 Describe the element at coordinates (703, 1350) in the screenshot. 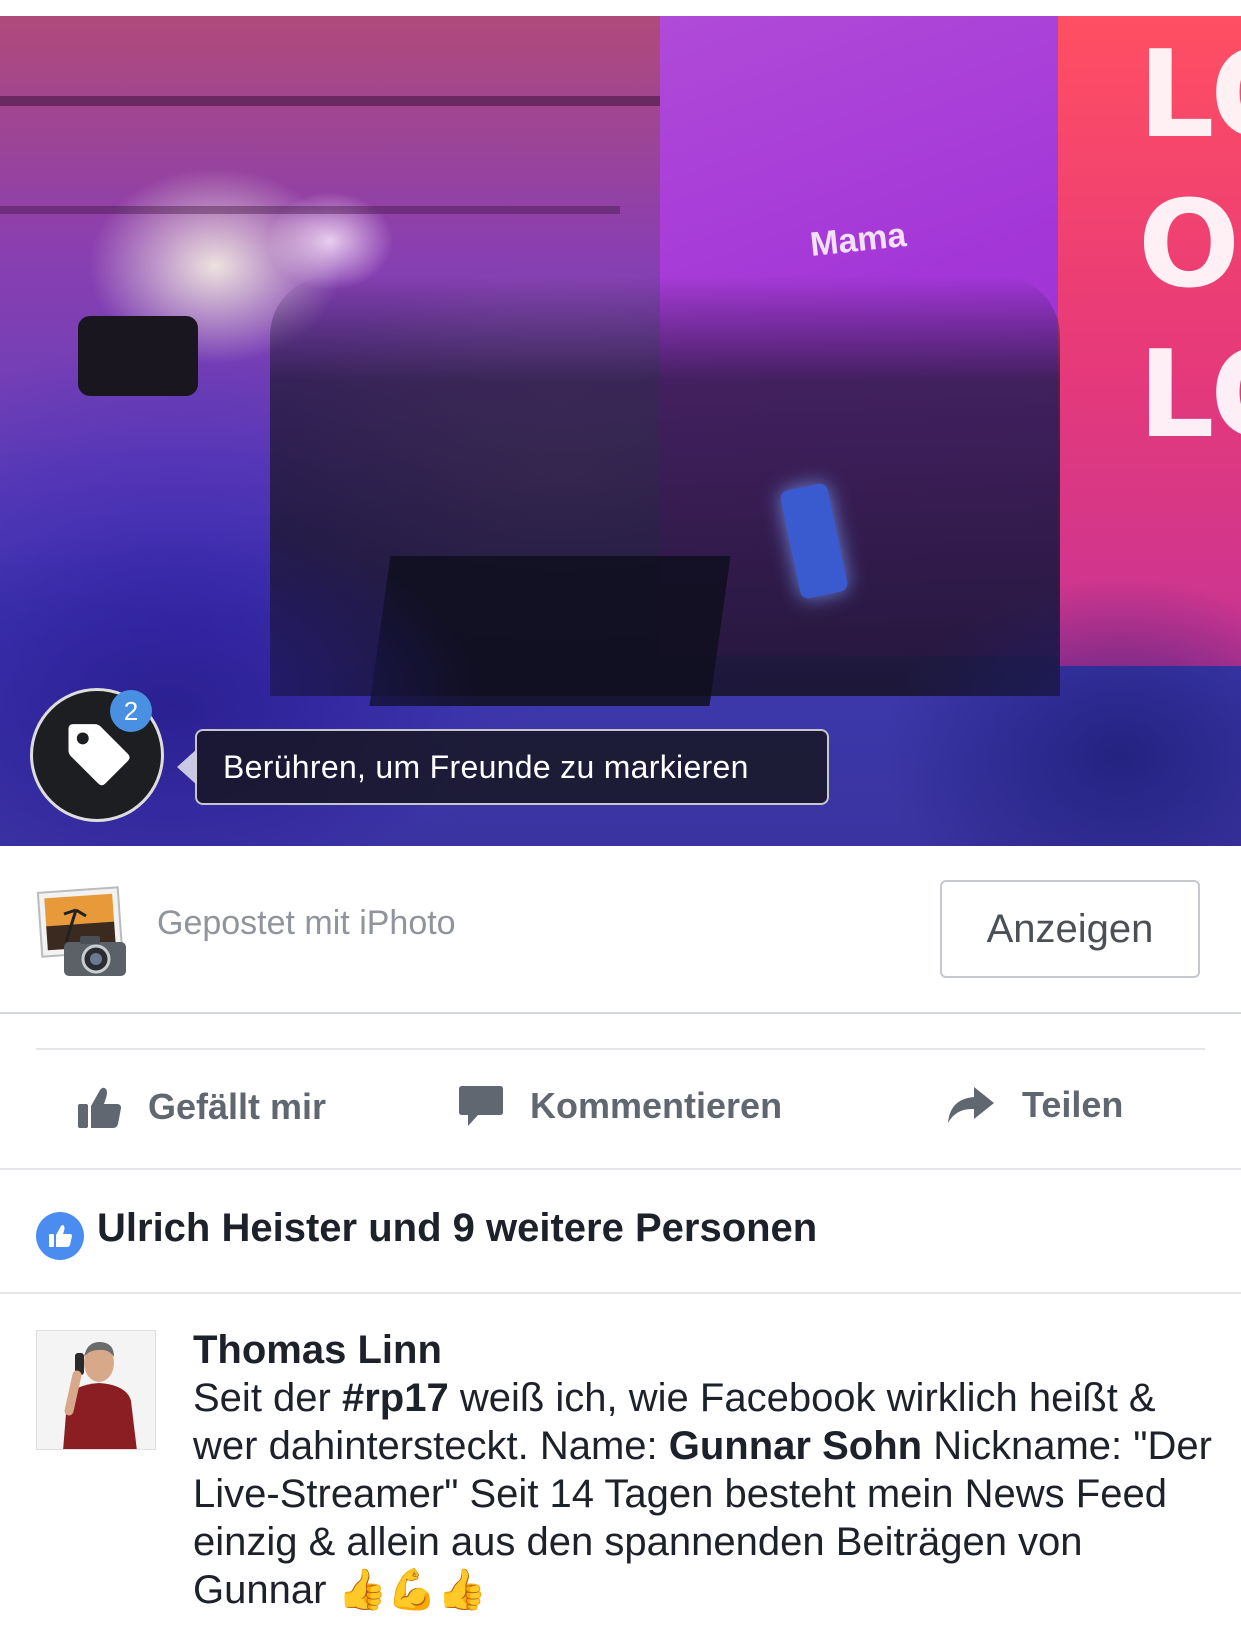

I see `comment-author: Thomas Linn` at that location.